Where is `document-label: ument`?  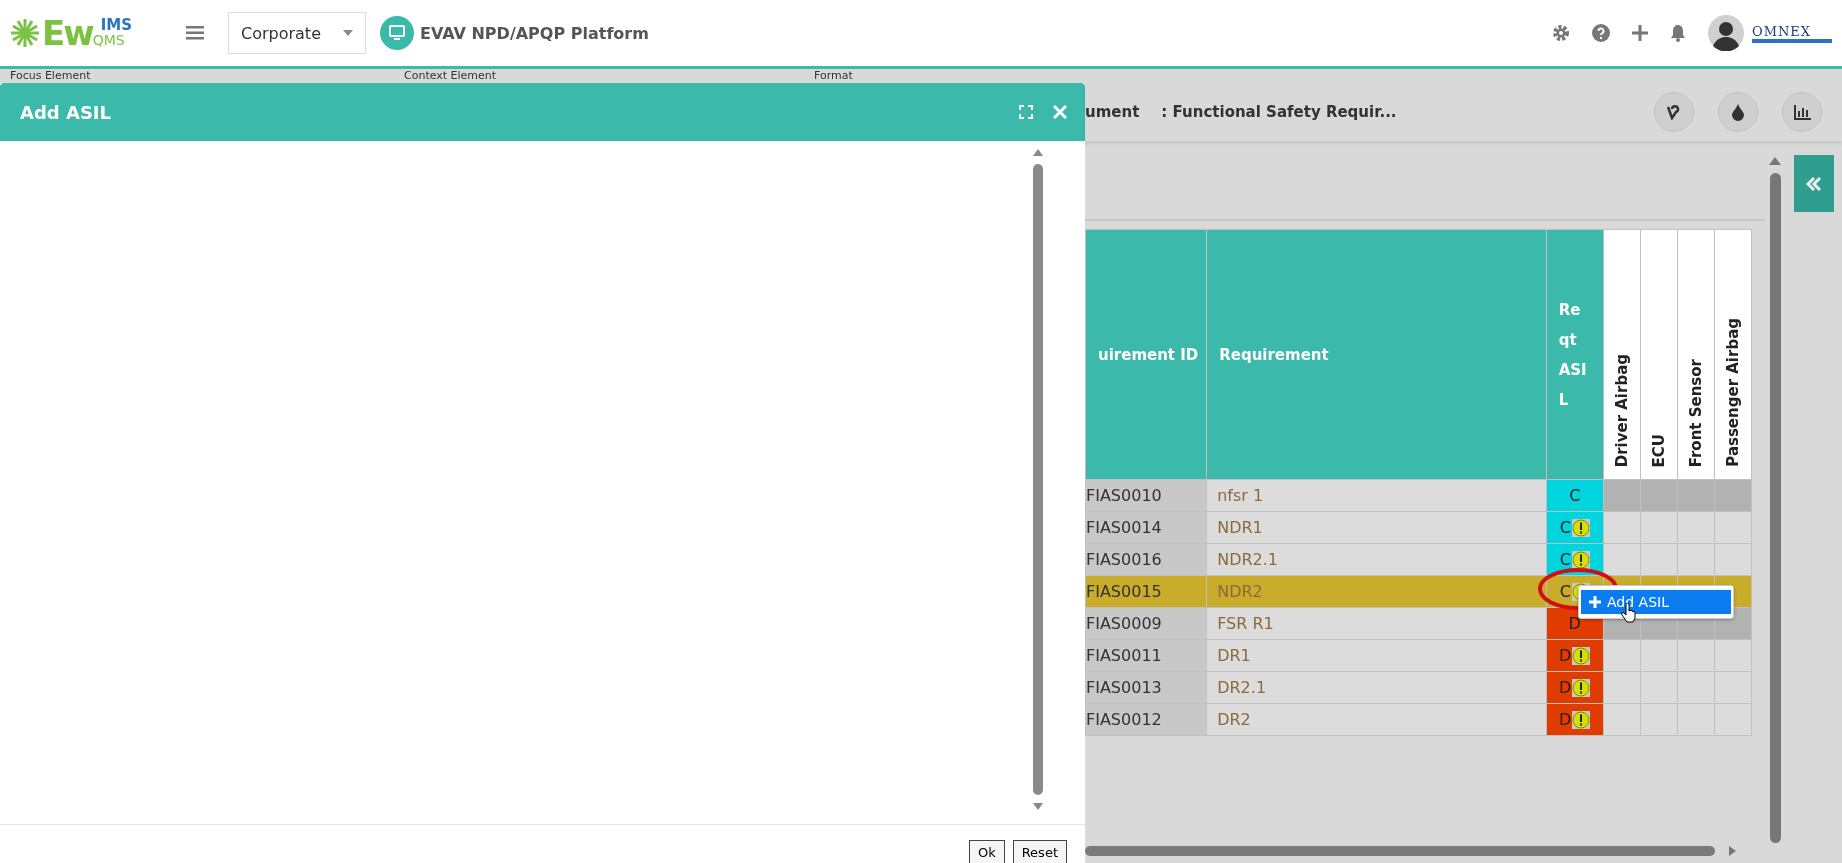 document-label: ument is located at coordinates (1112, 112).